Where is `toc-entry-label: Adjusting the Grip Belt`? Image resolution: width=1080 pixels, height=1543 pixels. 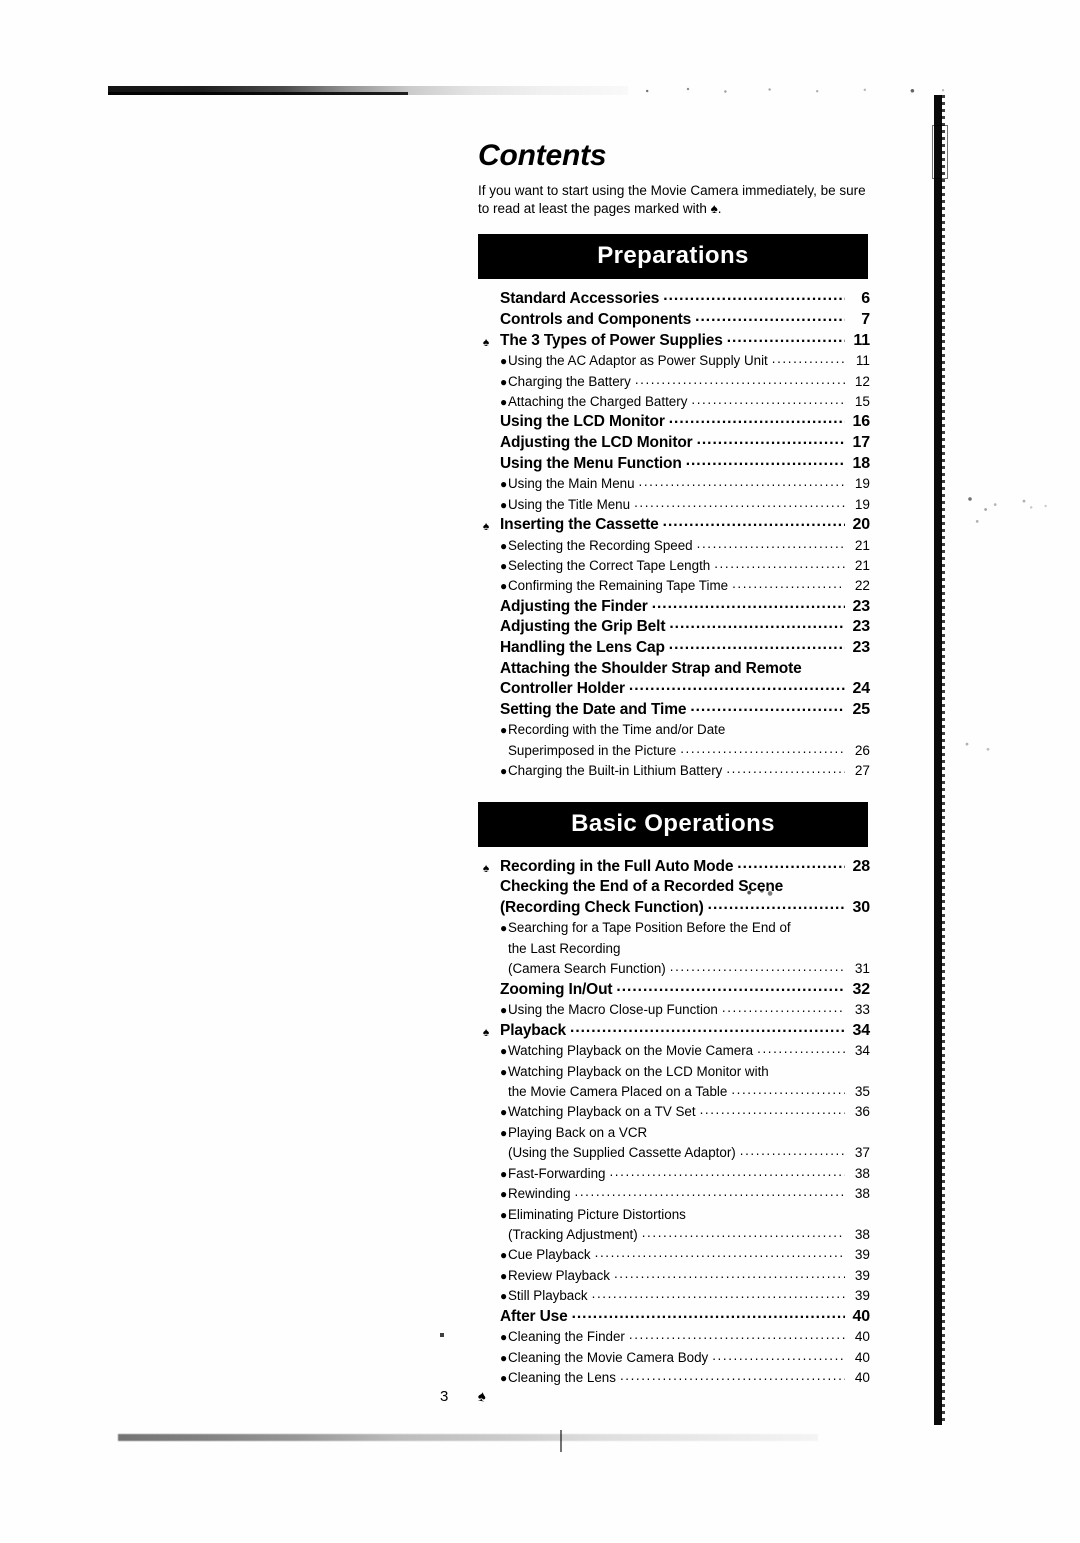 toc-entry-label: Adjusting the Grip Belt is located at coordinates (583, 627).